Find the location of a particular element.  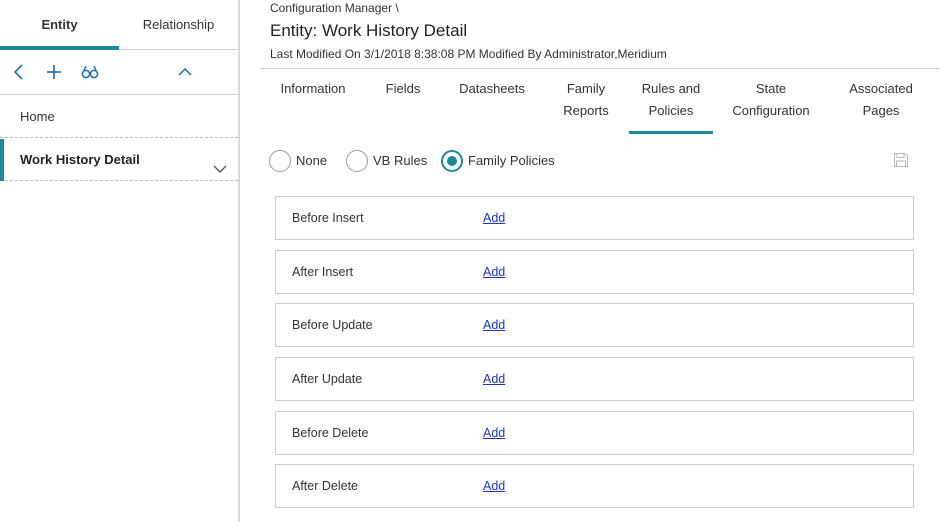

policy-label: Before Update is located at coordinates (332, 325).